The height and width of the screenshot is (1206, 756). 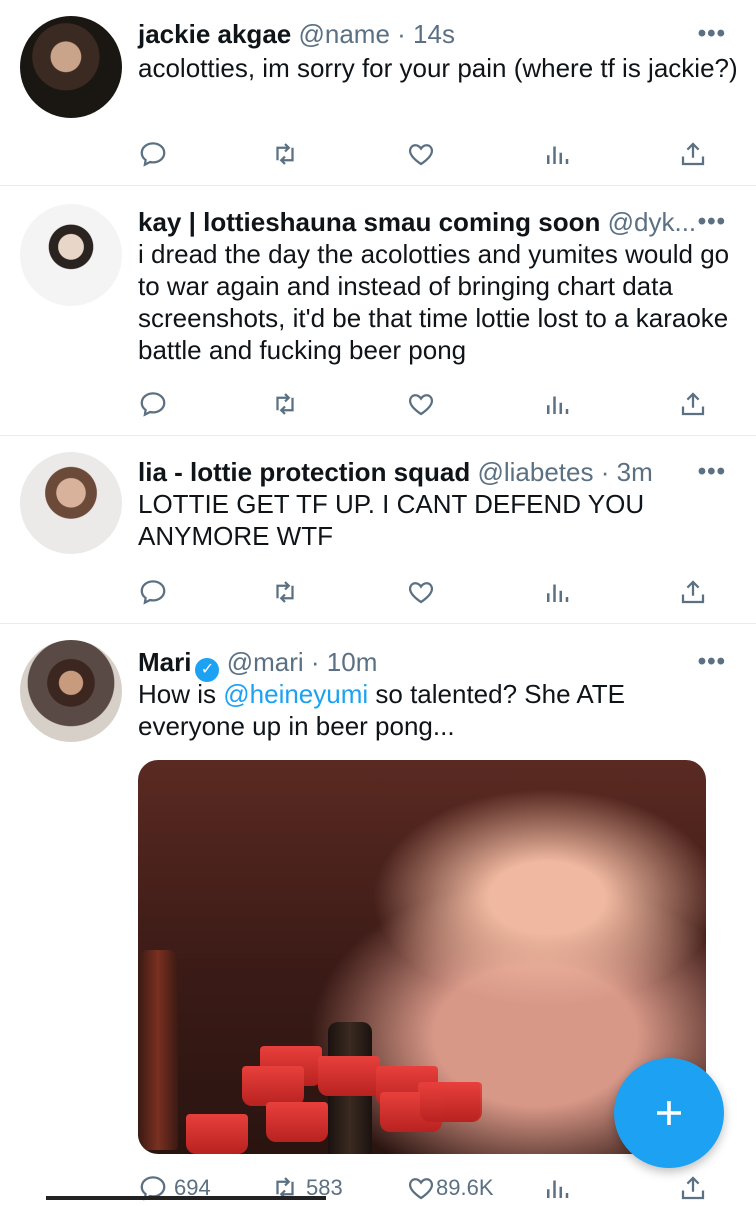 I want to click on tweet-header: jackie akgae @name · 14s, so click(x=296, y=34).